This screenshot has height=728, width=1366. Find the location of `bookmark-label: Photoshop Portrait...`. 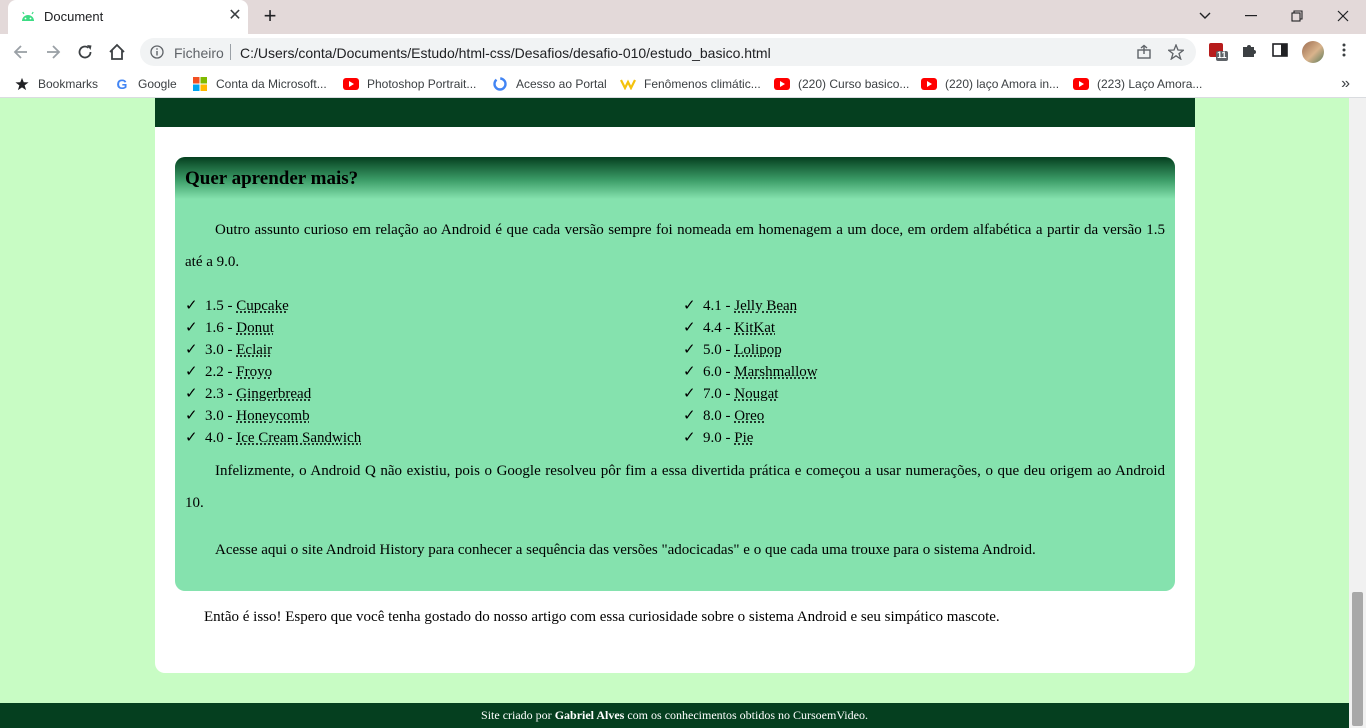

bookmark-label: Photoshop Portrait... is located at coordinates (422, 84).